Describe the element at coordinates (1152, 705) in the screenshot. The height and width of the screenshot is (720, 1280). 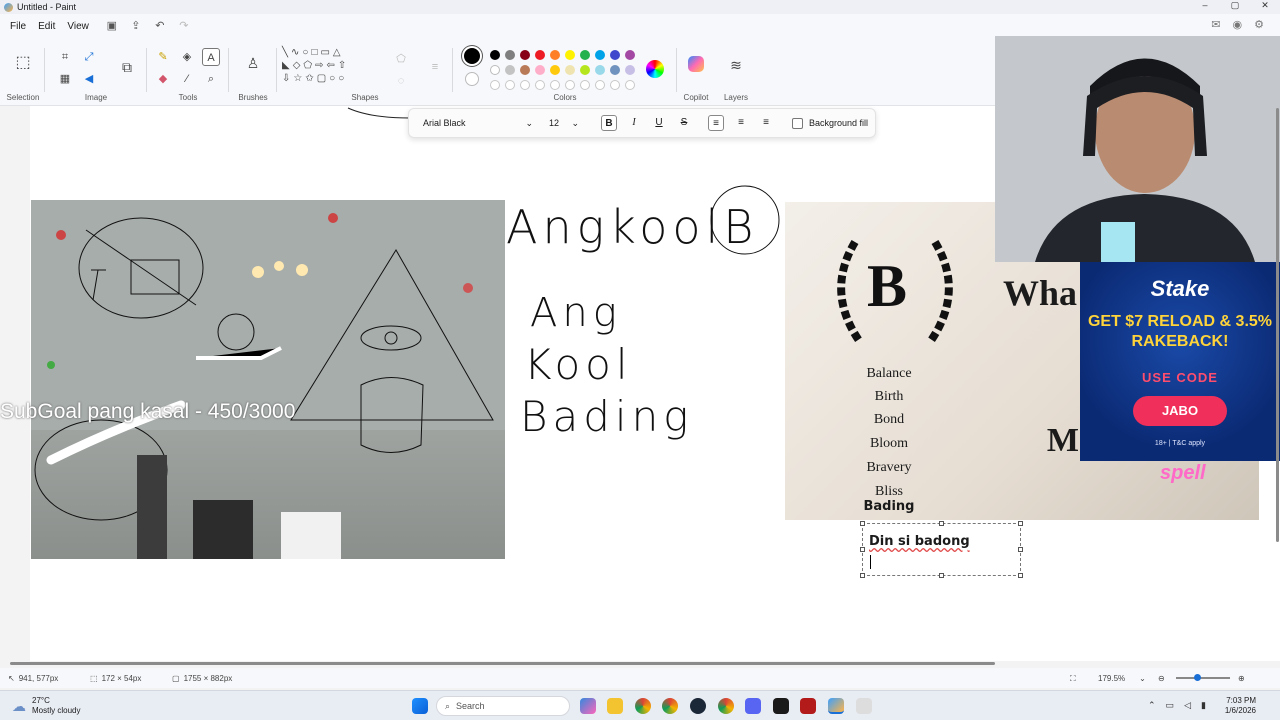
I see `chevron-up-icon: ⌃` at that location.